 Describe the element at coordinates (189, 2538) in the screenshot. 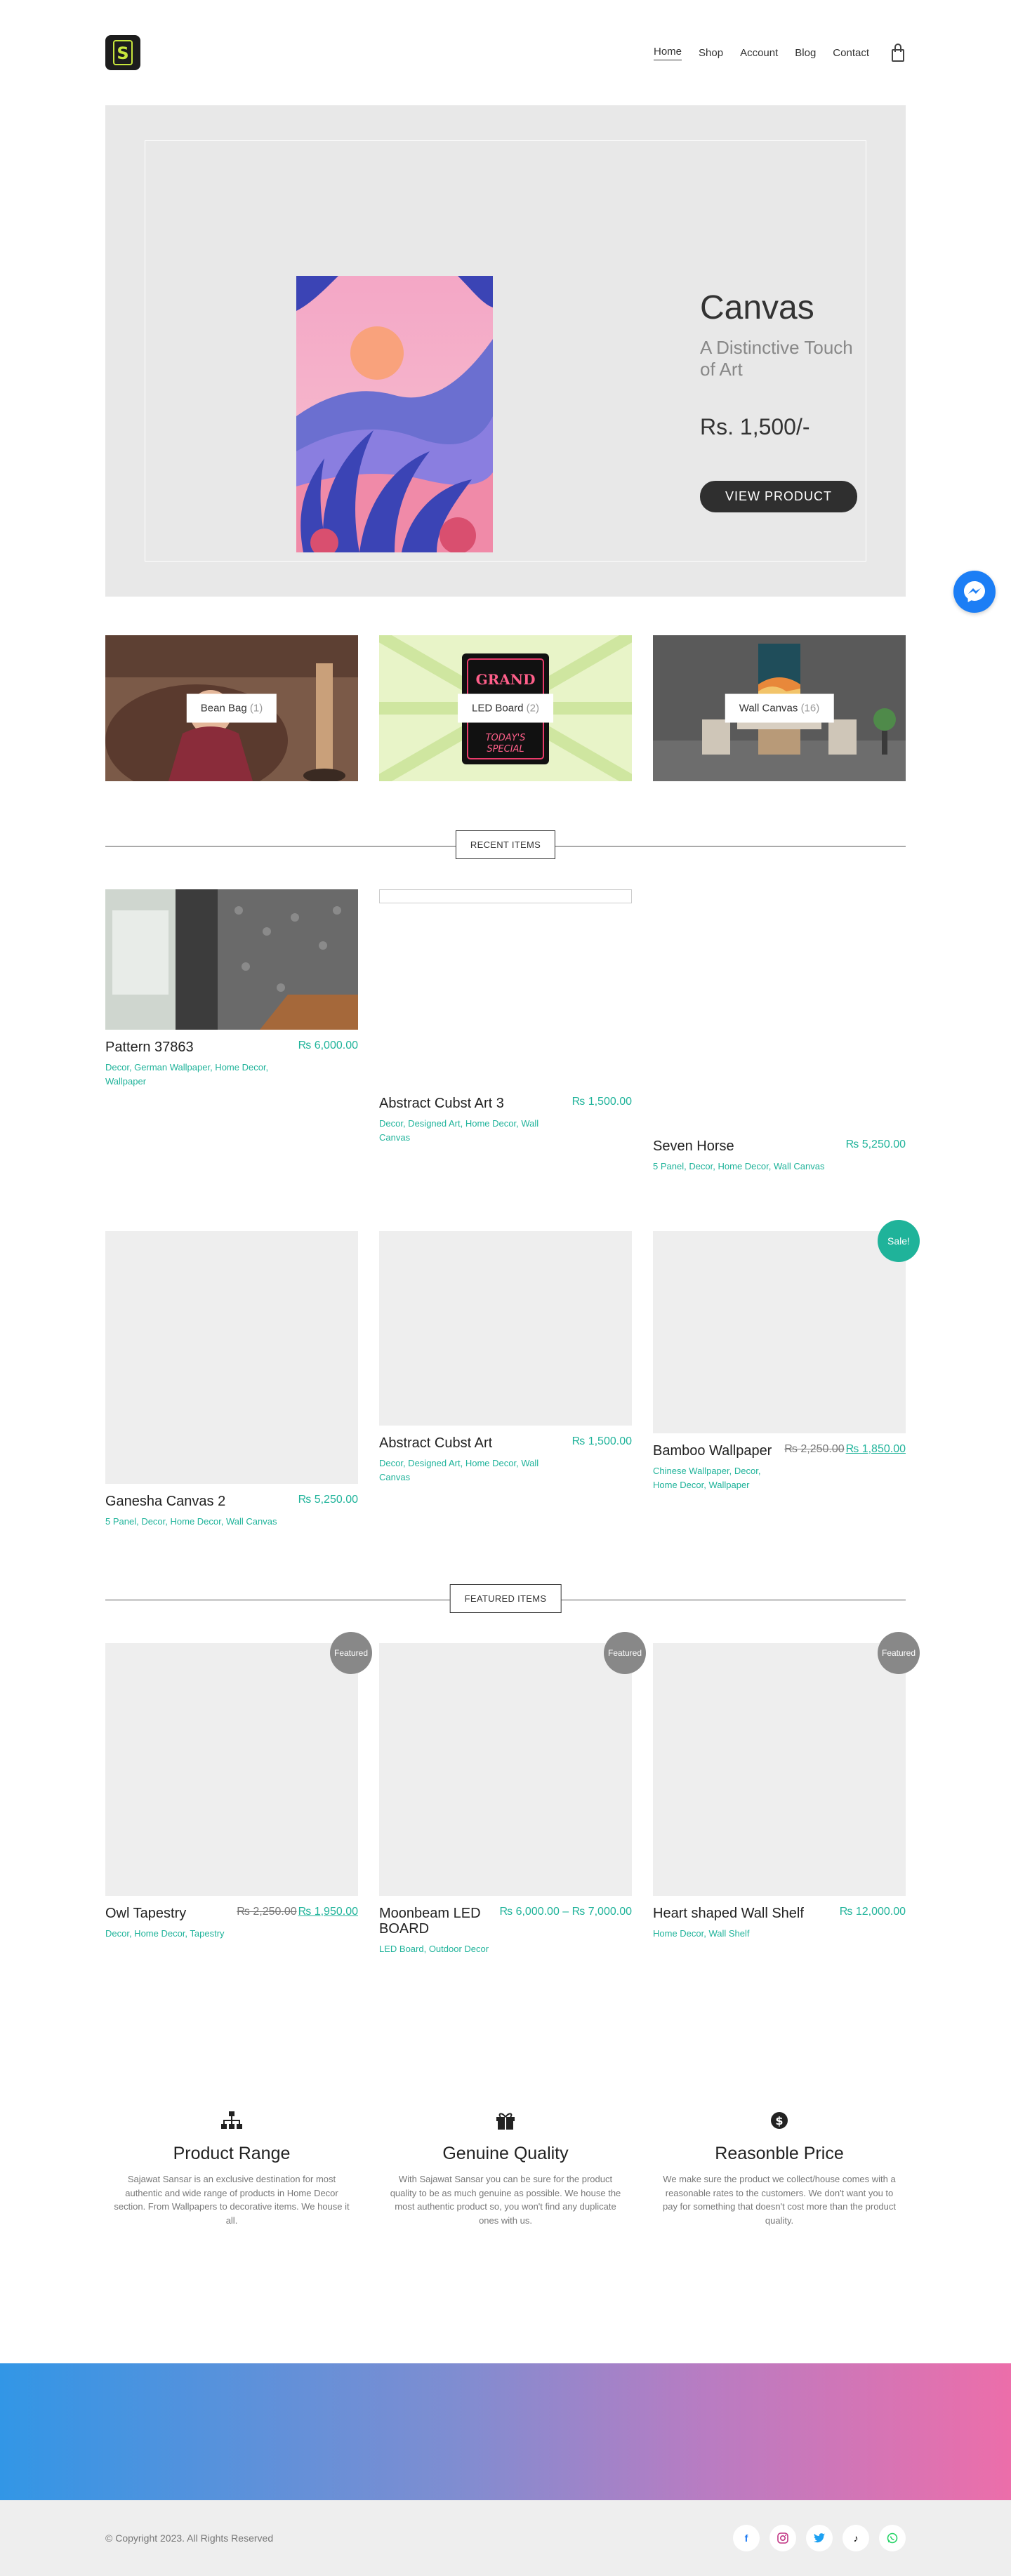

I see `copyright-text: © Copyright 2023. All Rights Reserved` at that location.